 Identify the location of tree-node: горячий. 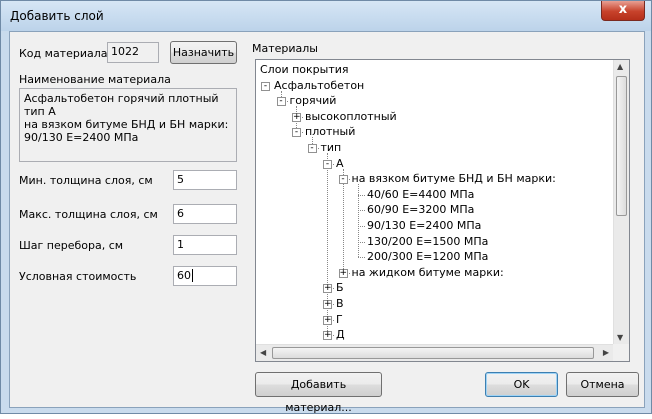
(313, 101).